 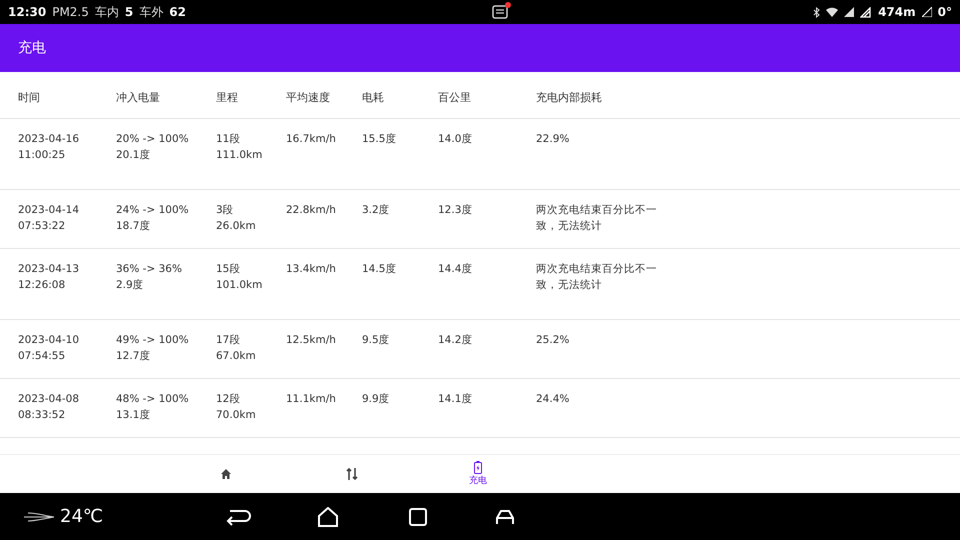 What do you see at coordinates (418, 517) in the screenshot?
I see `recent-apps-button` at bounding box center [418, 517].